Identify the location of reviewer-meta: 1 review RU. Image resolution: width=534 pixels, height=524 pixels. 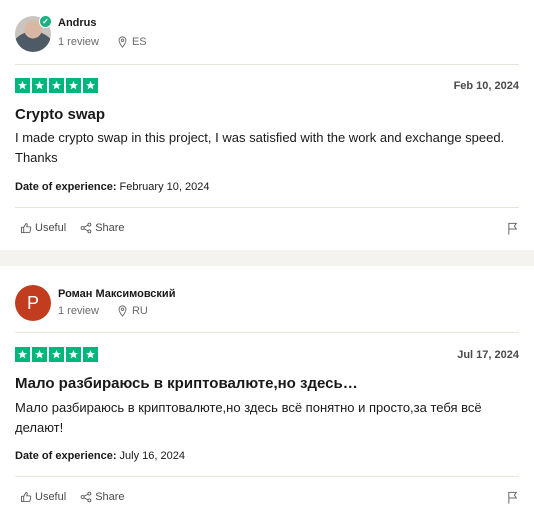
(103, 311).